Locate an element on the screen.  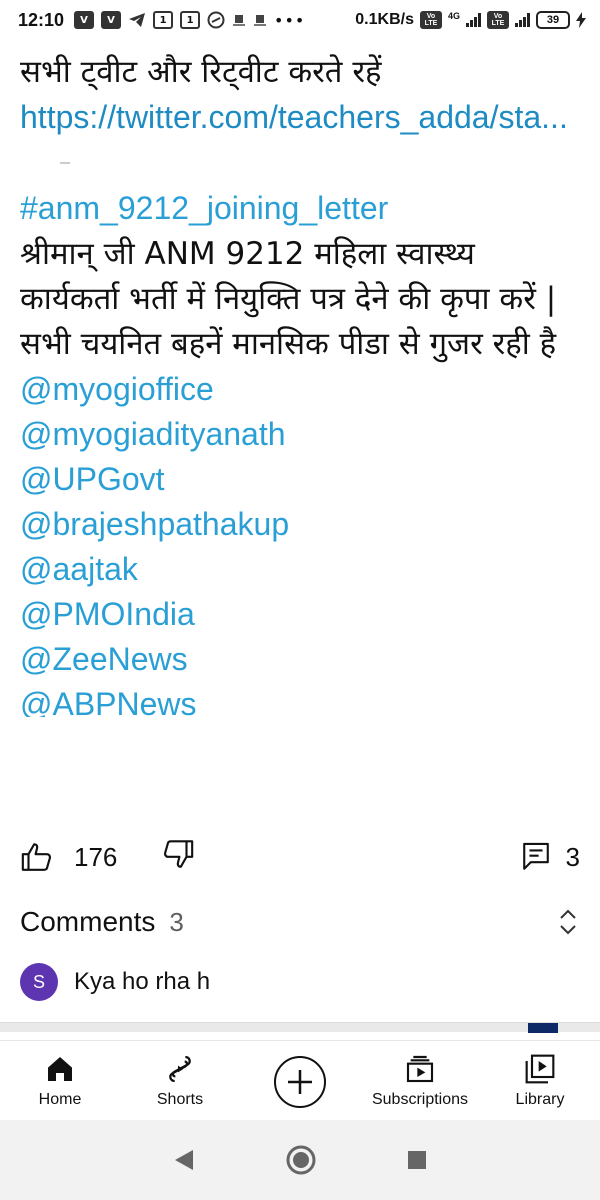
create-button is located at coordinates (300, 1075).